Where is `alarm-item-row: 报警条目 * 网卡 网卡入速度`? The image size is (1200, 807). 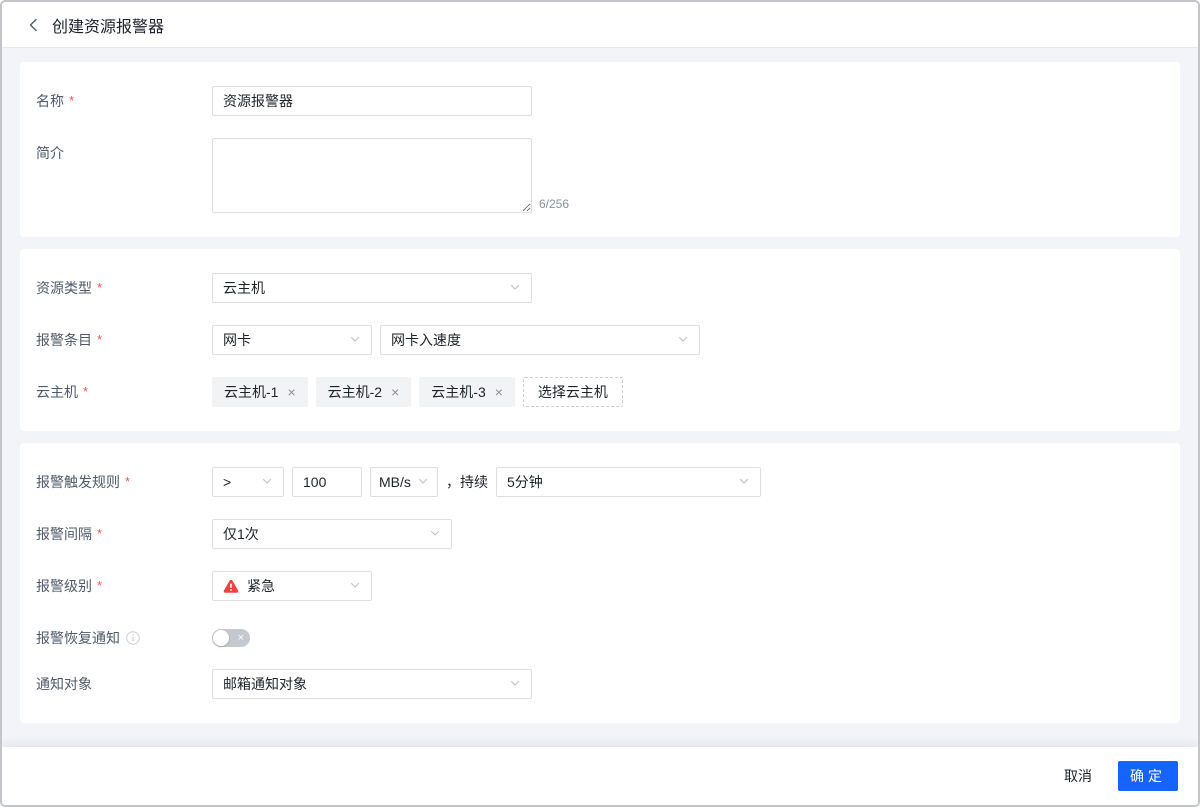
alarm-item-row: 报警条目 * 网卡 网卡入速度 is located at coordinates (600, 340).